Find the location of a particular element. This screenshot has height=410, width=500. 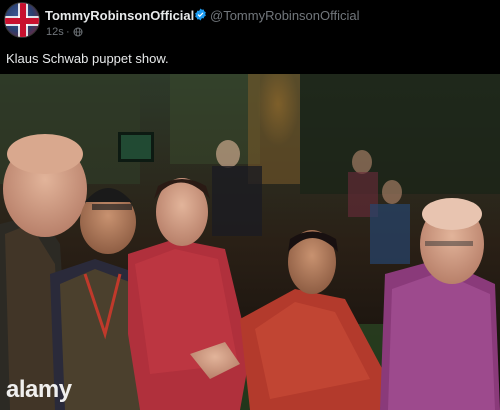

verified-badge-icon is located at coordinates (200, 14).